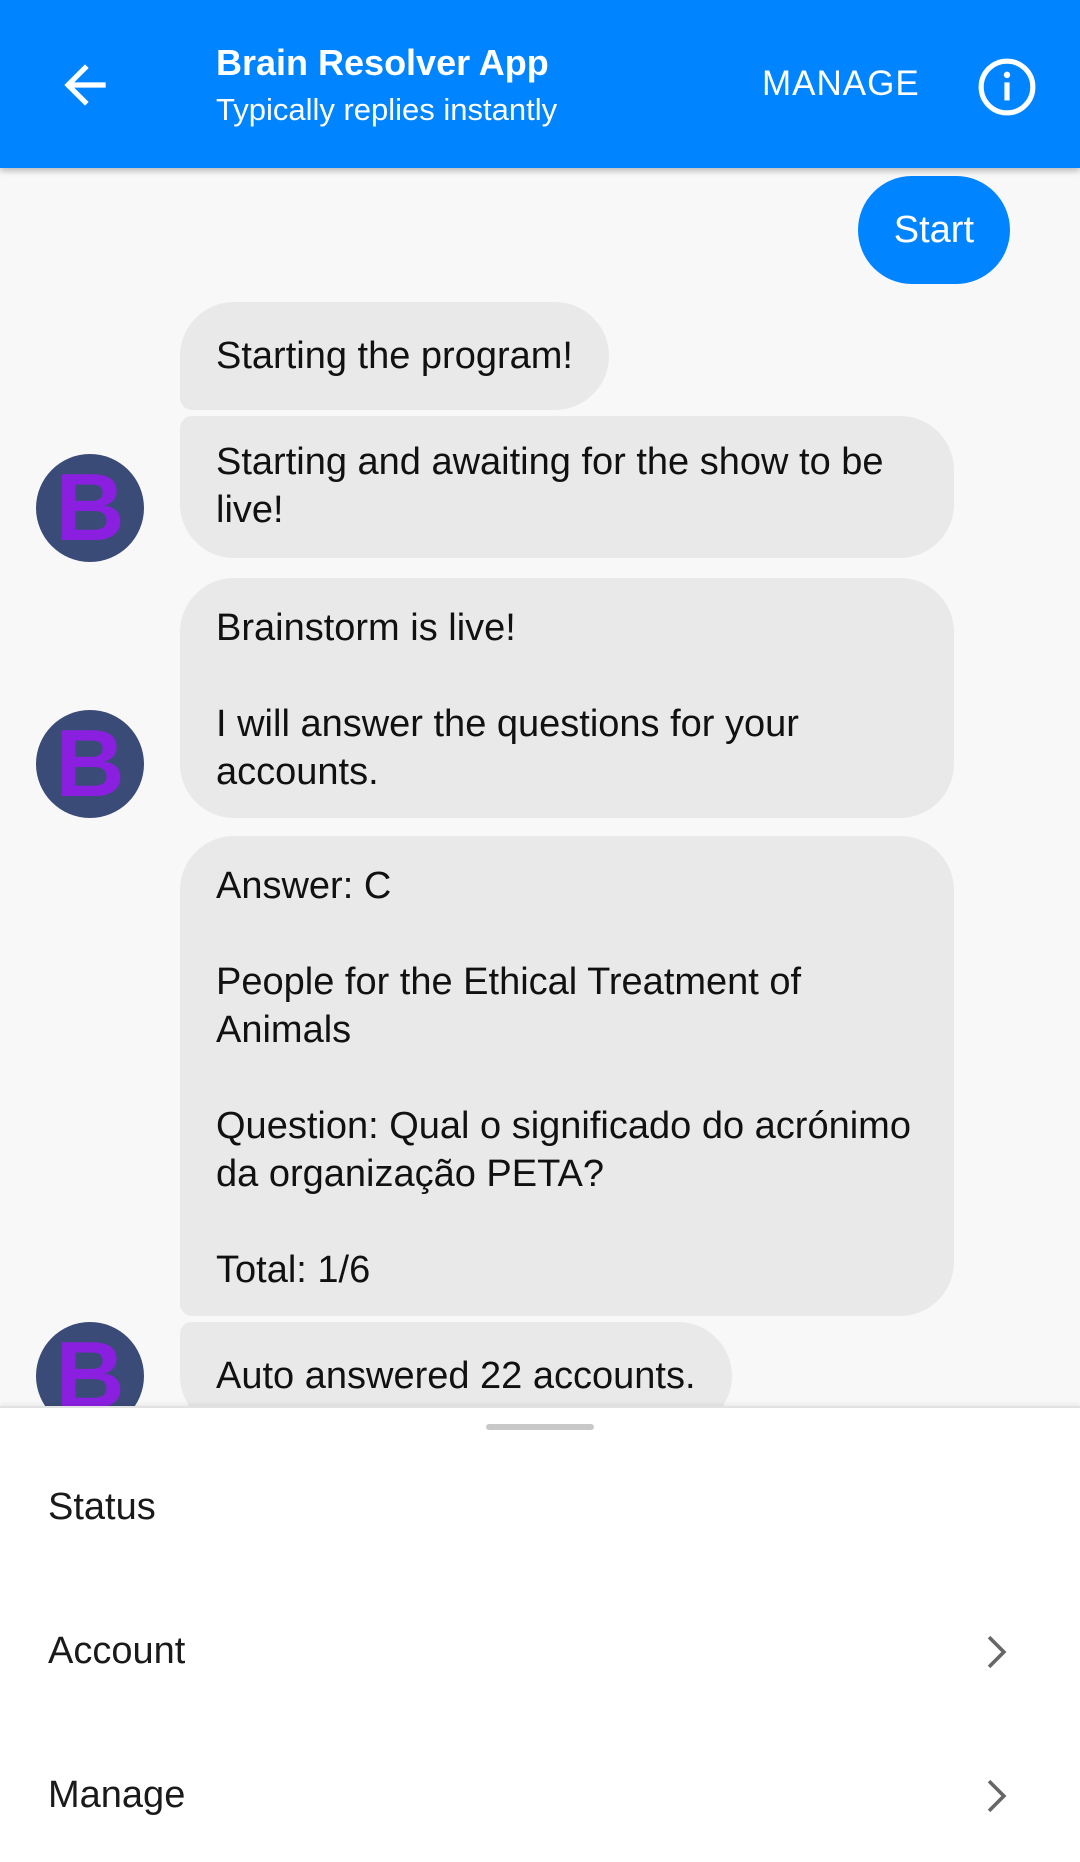 Image resolution: width=1080 pixels, height=1862 pixels. What do you see at coordinates (85, 85) in the screenshot?
I see `arrow-left-icon` at bounding box center [85, 85].